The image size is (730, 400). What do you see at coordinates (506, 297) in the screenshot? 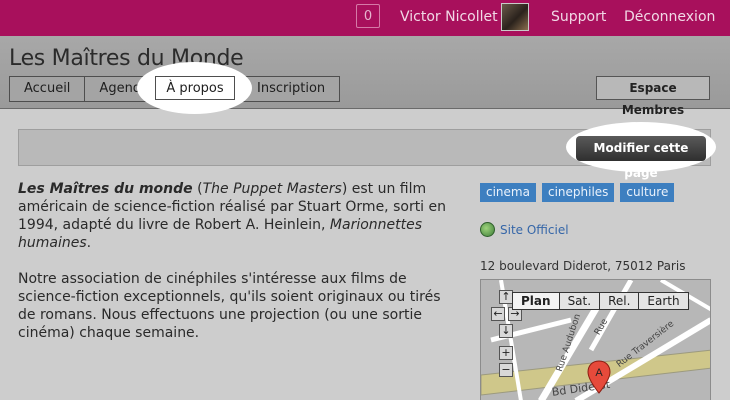
I see `pan-up-icon: ↑` at bounding box center [506, 297].